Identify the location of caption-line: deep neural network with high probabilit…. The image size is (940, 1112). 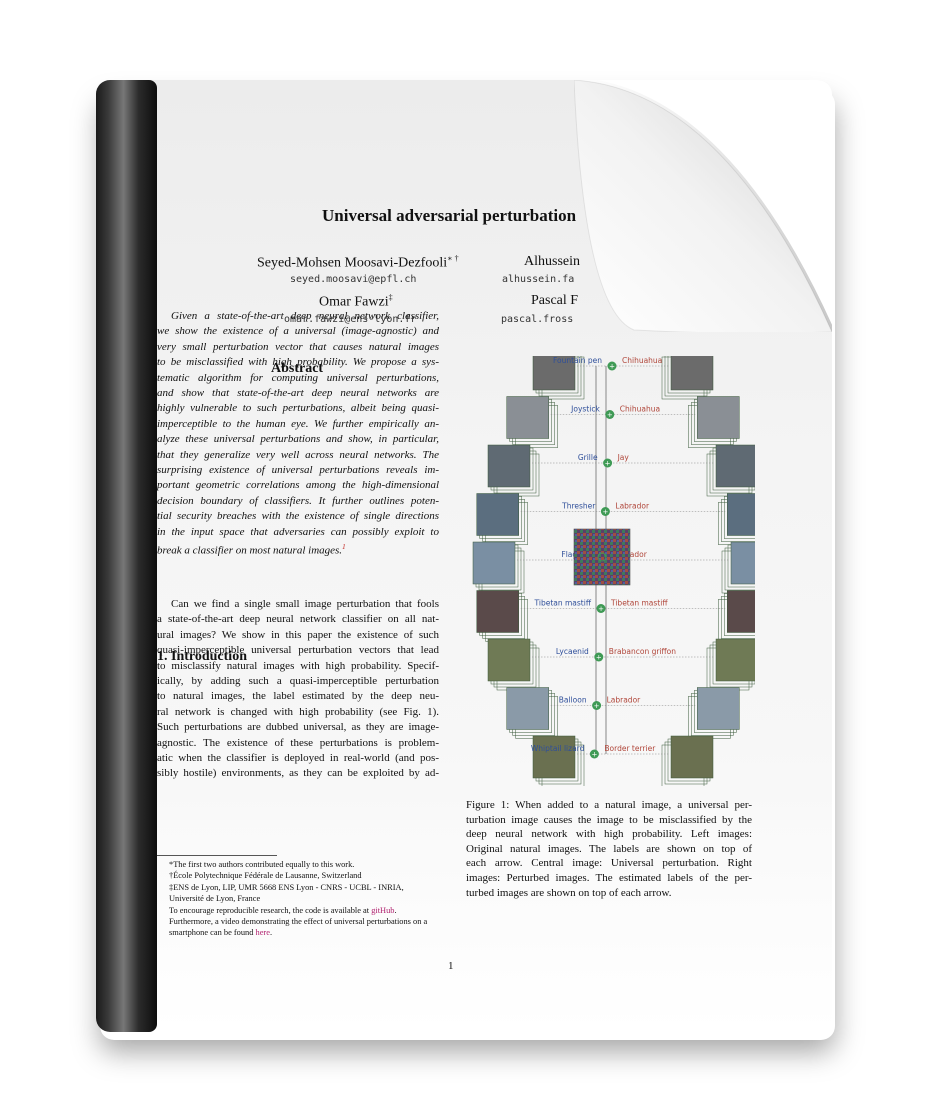
(609, 834).